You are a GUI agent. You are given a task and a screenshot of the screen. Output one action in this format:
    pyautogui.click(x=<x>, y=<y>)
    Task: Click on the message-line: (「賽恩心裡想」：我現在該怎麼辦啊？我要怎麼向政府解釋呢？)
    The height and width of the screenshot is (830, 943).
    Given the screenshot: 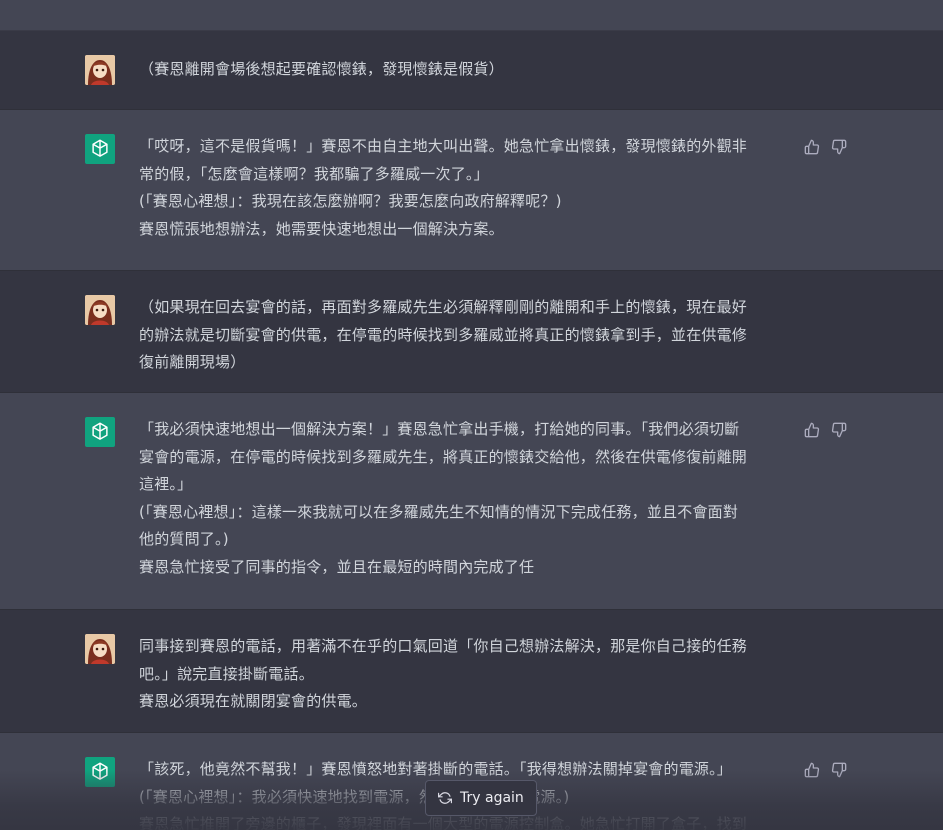 What is the action you would take?
    pyautogui.click(x=350, y=201)
    